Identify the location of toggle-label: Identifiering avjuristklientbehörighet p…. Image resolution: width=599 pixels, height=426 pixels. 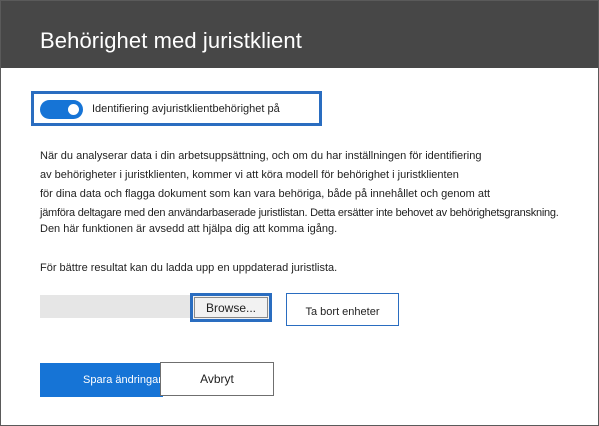
(186, 109).